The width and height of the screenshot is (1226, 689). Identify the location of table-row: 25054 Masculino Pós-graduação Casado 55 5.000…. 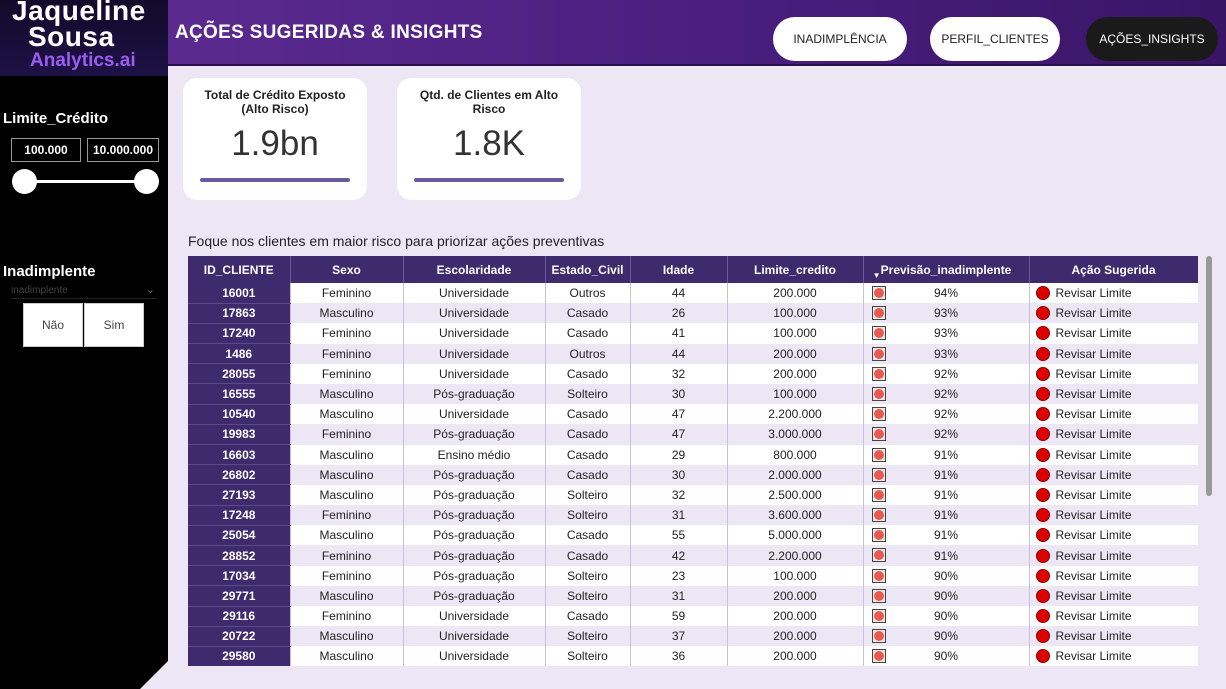
(693, 535).